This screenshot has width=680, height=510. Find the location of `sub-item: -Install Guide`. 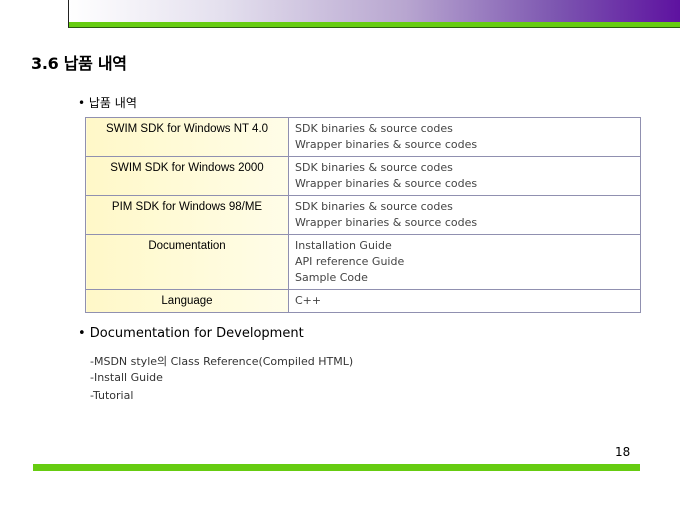

sub-item: -Install Guide is located at coordinates (126, 377).